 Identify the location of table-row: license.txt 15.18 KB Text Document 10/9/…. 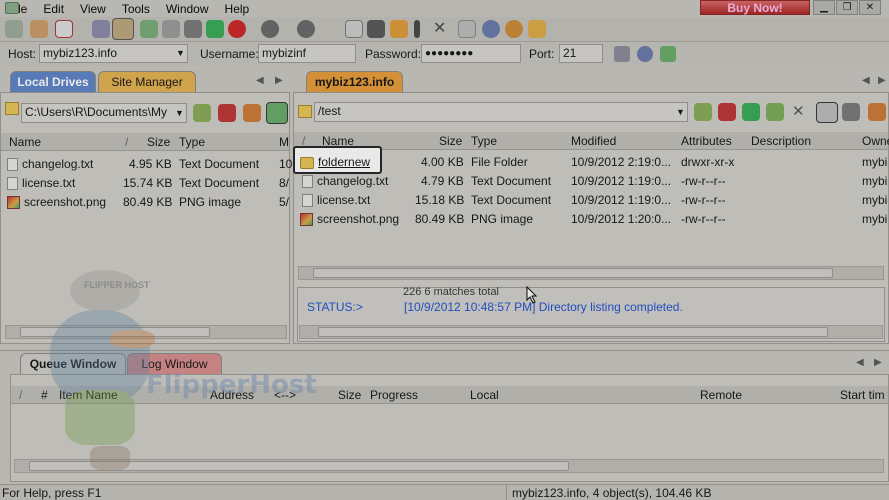
(591, 200).